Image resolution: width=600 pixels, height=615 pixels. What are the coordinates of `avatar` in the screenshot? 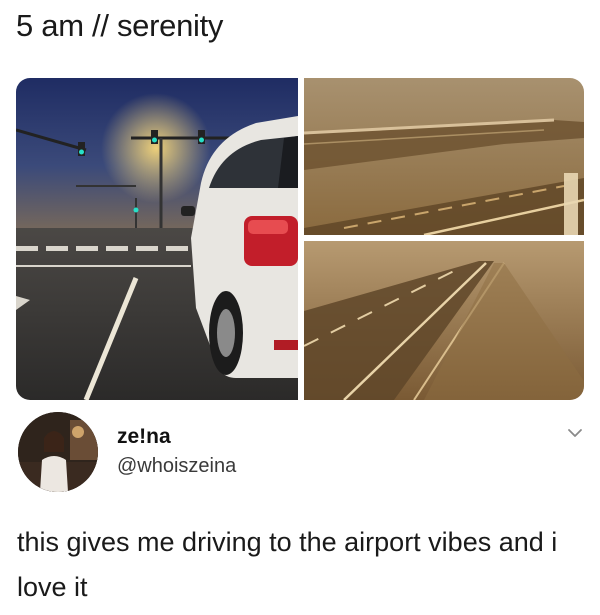 It's located at (58, 452).